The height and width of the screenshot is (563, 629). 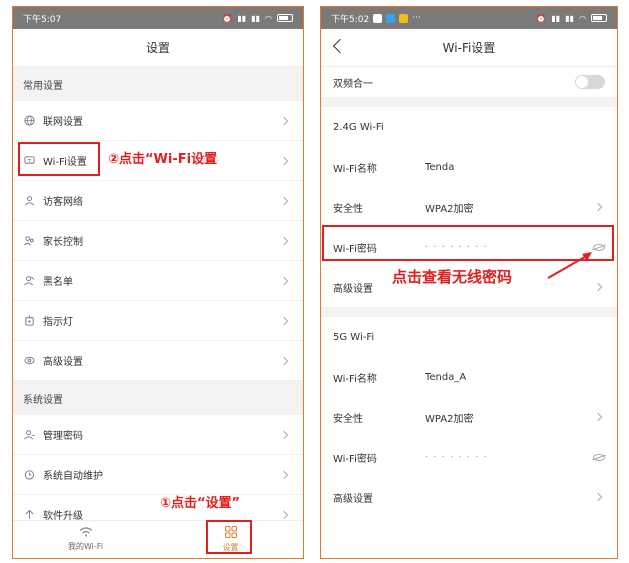 What do you see at coordinates (29, 435) in the screenshot?
I see `key-icon` at bounding box center [29, 435].